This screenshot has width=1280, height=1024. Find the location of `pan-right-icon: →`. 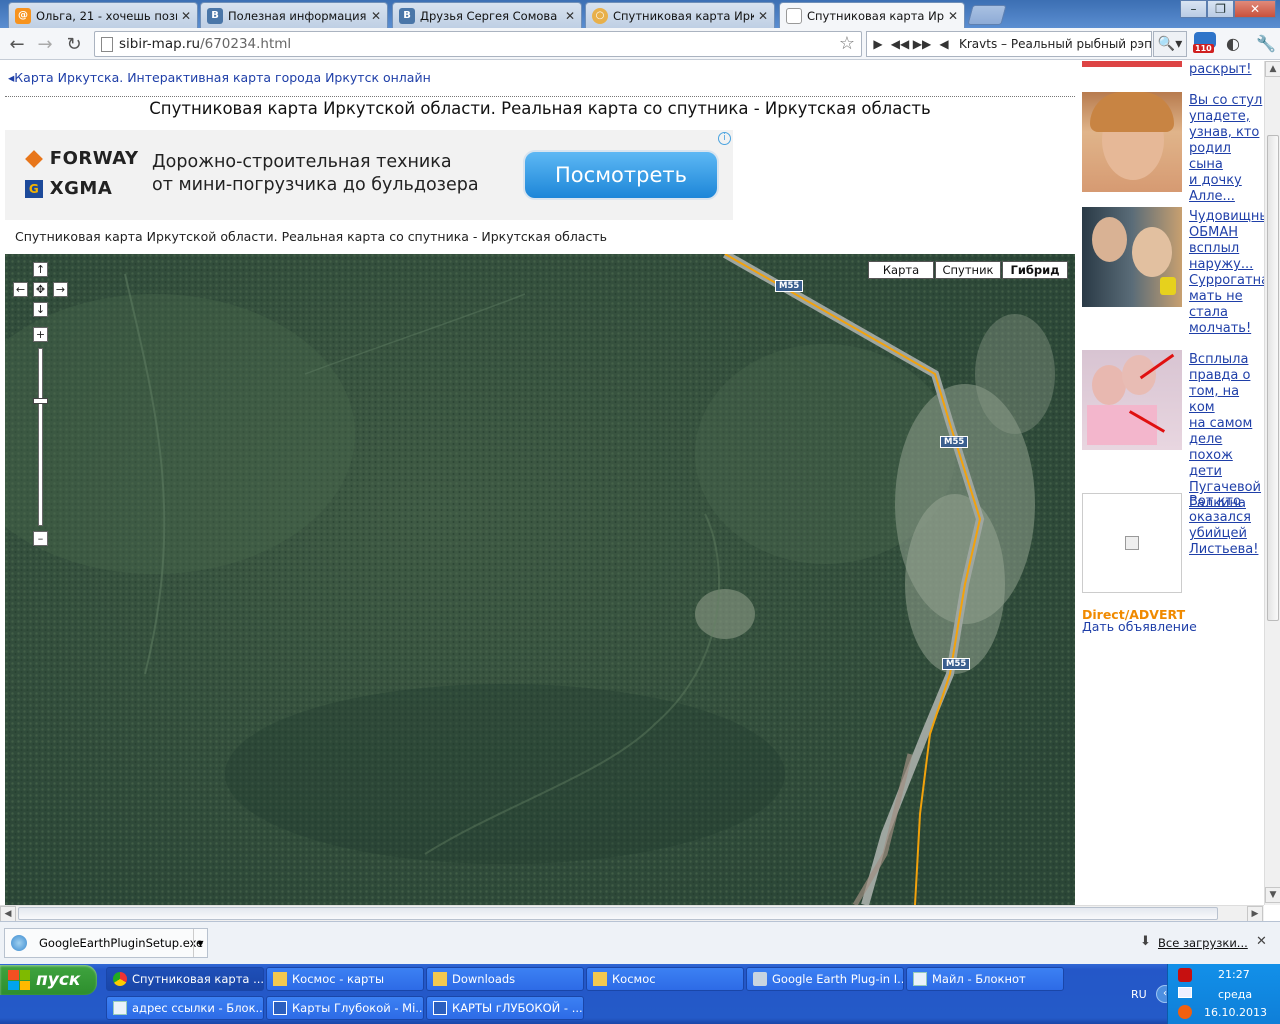

pan-right-icon: → is located at coordinates (60, 289).